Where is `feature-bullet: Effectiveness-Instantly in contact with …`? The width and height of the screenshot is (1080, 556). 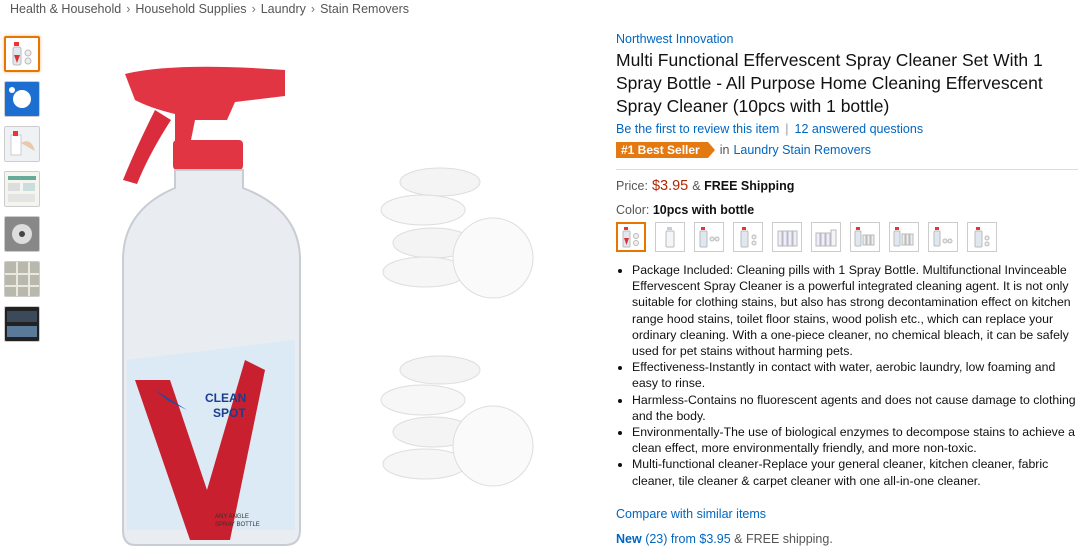 feature-bullet: Effectiveness-Instantly in contact with … is located at coordinates (855, 375).